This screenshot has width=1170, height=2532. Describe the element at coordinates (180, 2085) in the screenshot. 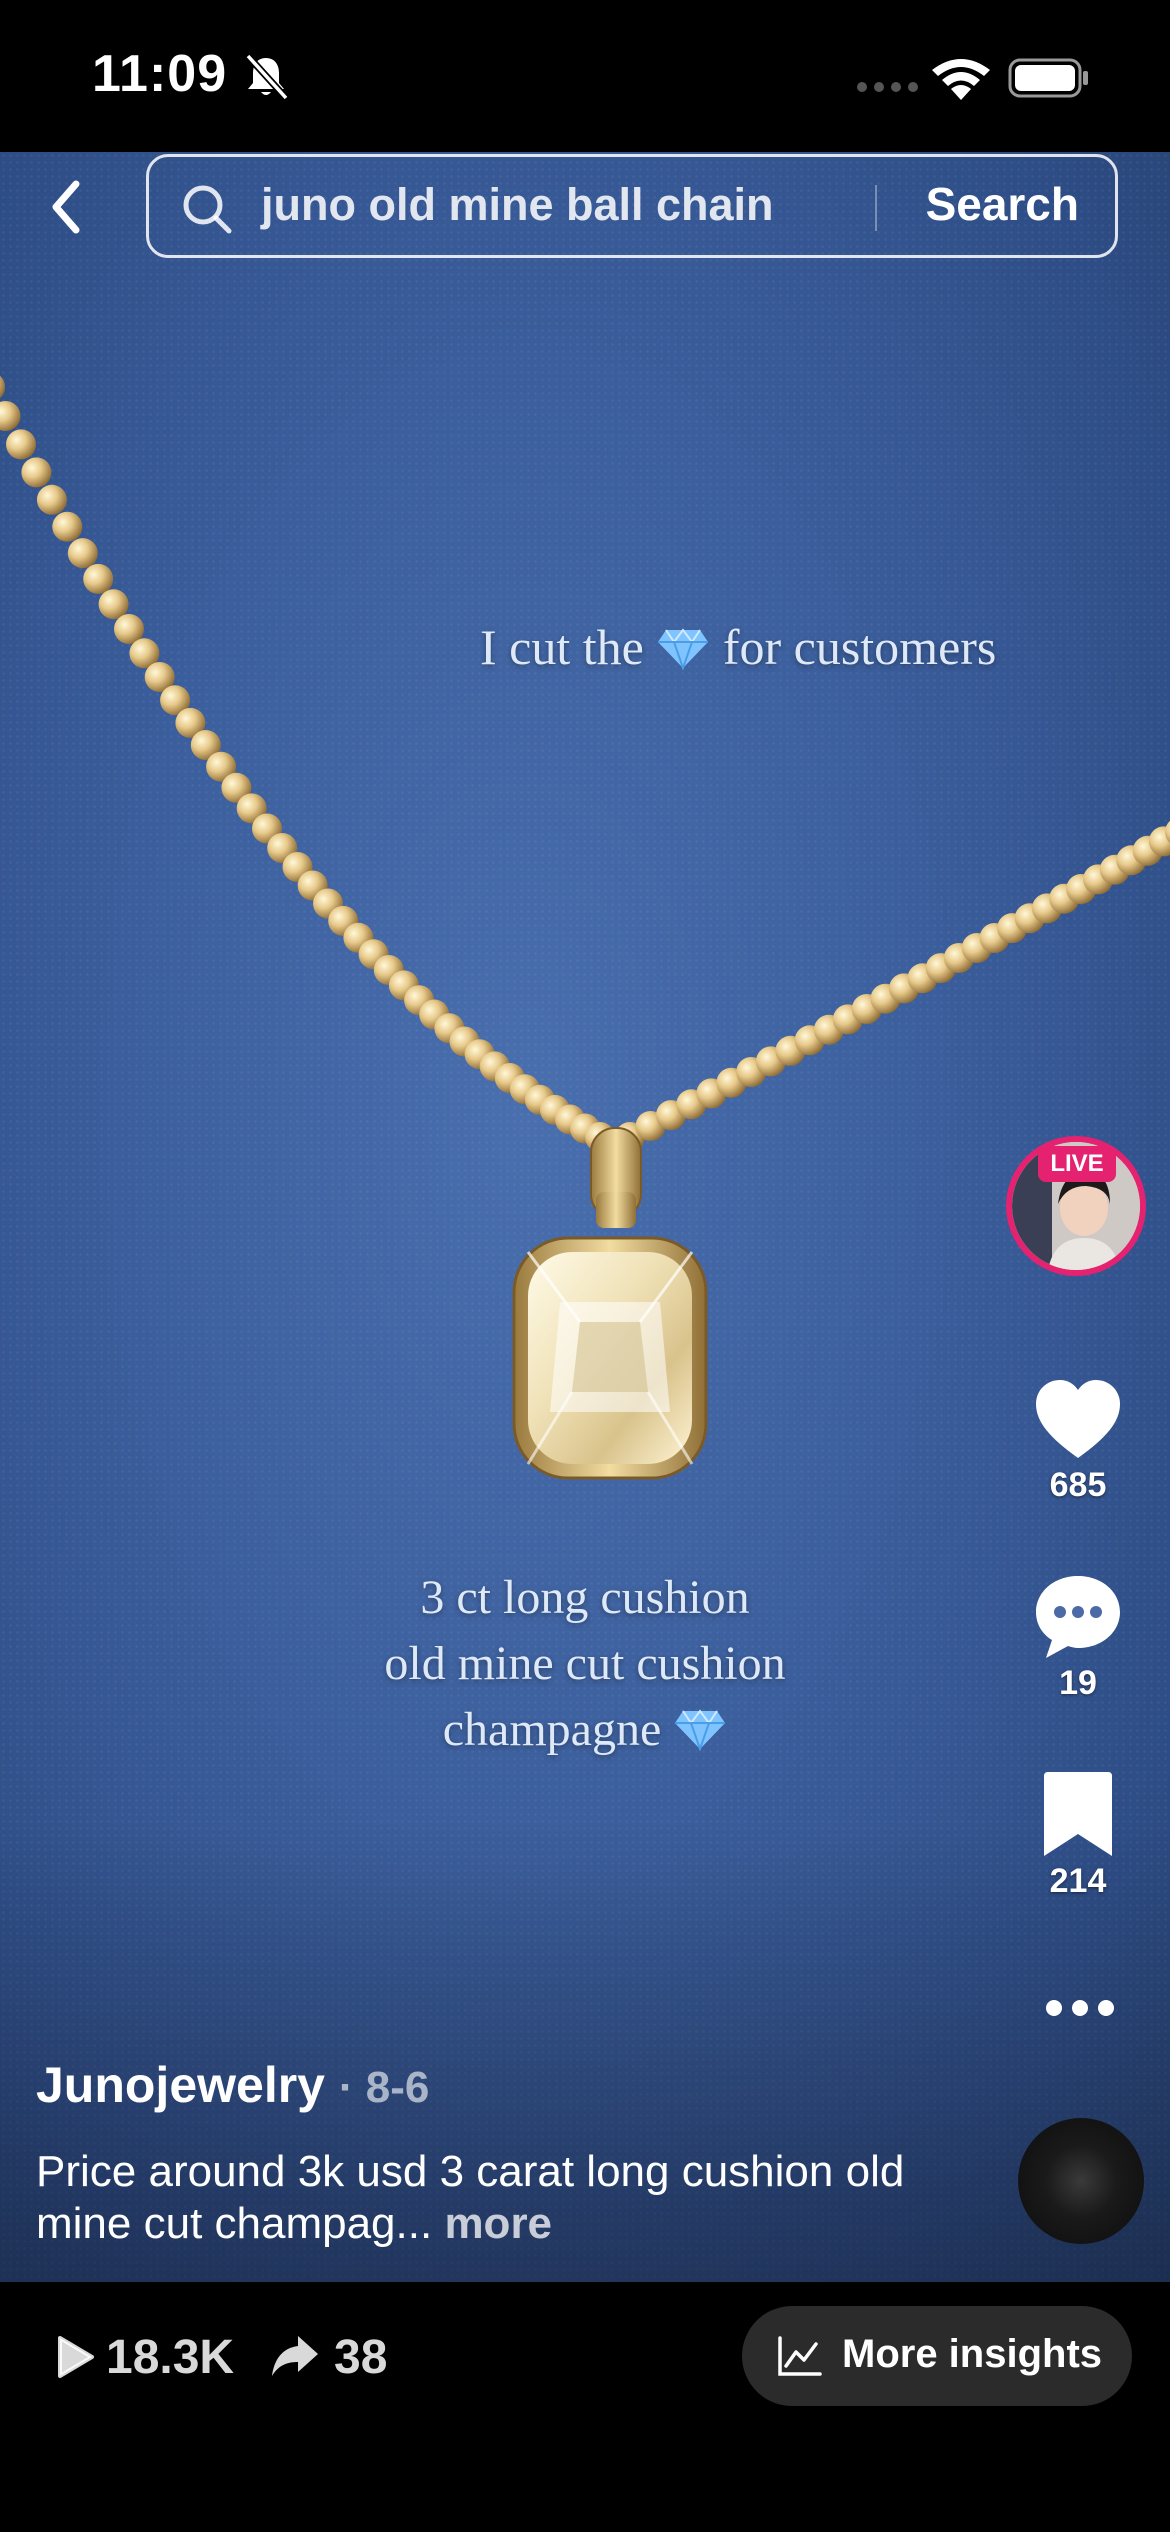

I see `author-name: Junojewelry` at that location.